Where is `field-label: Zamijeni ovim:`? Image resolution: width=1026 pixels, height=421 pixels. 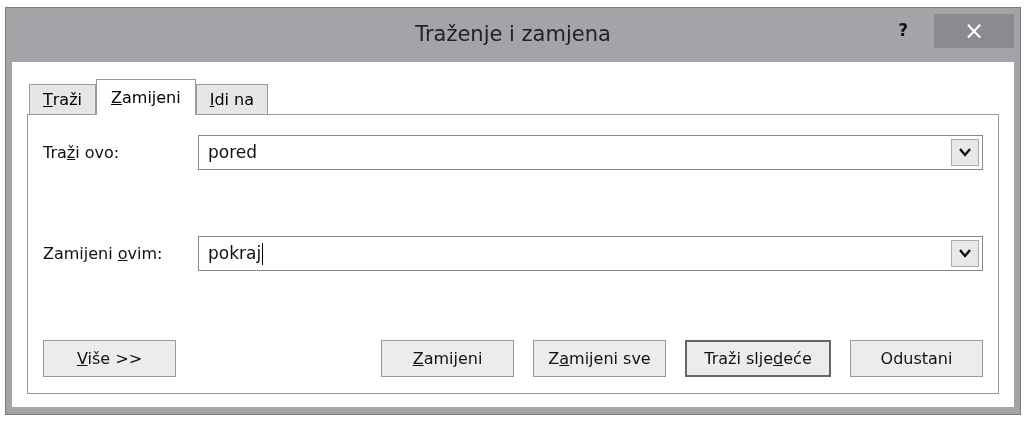 field-label: Zamijeni ovim: is located at coordinates (103, 253).